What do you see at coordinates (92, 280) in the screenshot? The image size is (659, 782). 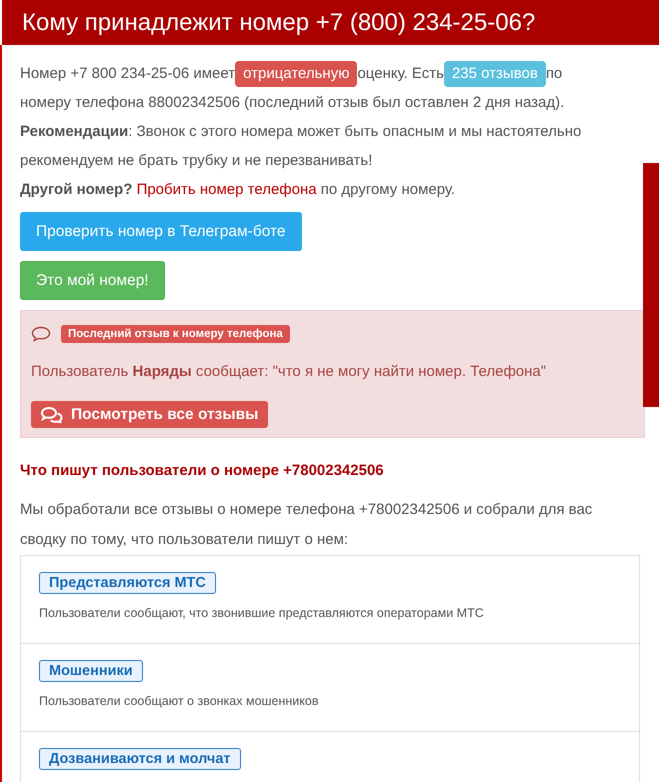 I see `my-number-button: Это мой номер!` at bounding box center [92, 280].